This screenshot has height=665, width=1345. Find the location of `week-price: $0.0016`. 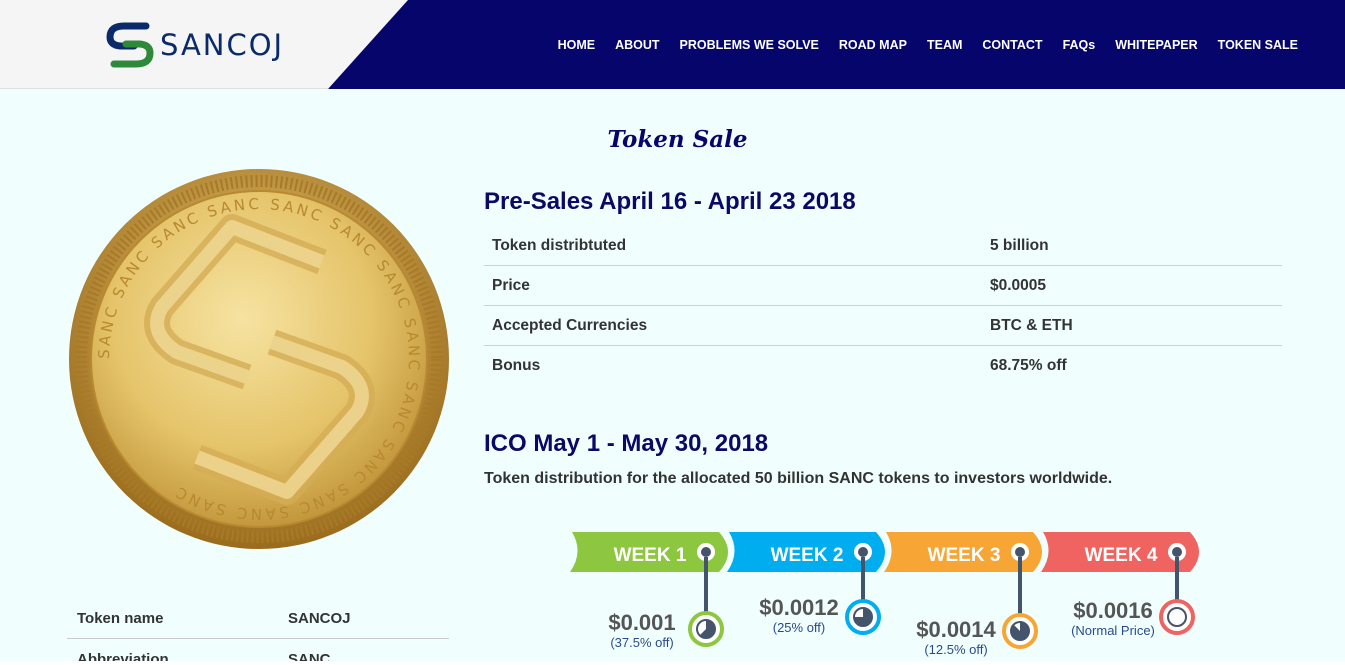

week-price: $0.0016 is located at coordinates (1113, 610).